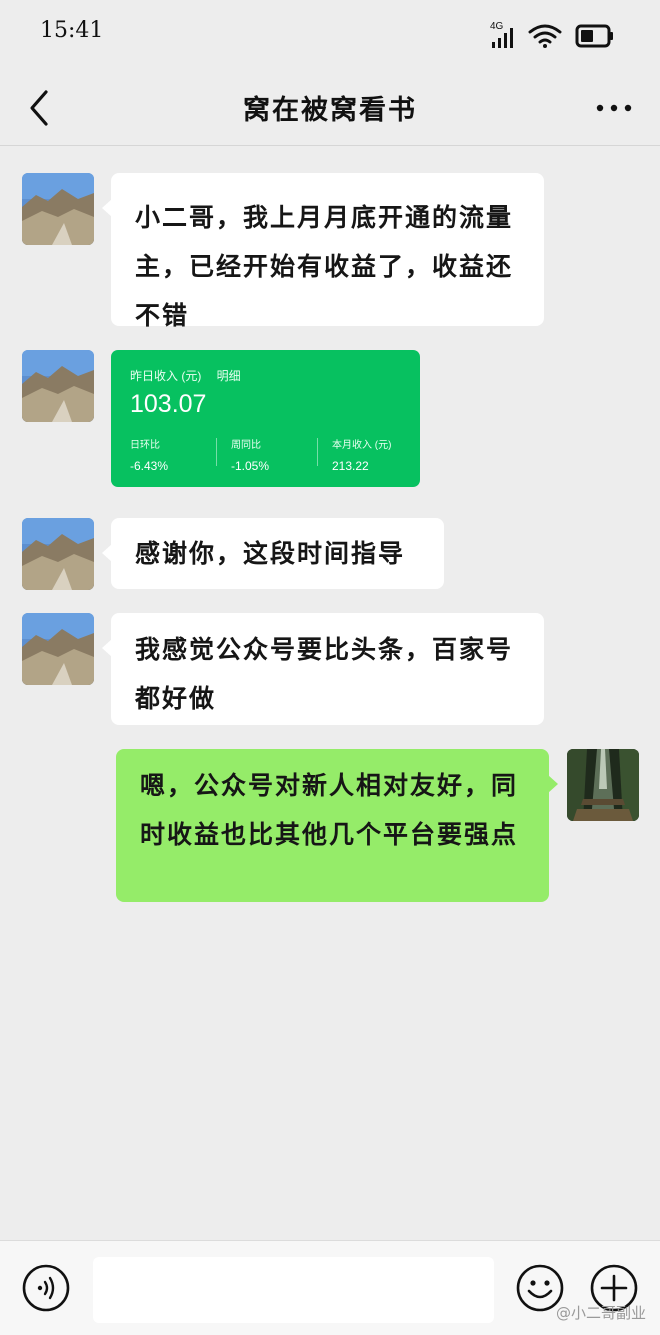 The height and width of the screenshot is (1335, 660). I want to click on stat-label: 日环比, so click(145, 445).